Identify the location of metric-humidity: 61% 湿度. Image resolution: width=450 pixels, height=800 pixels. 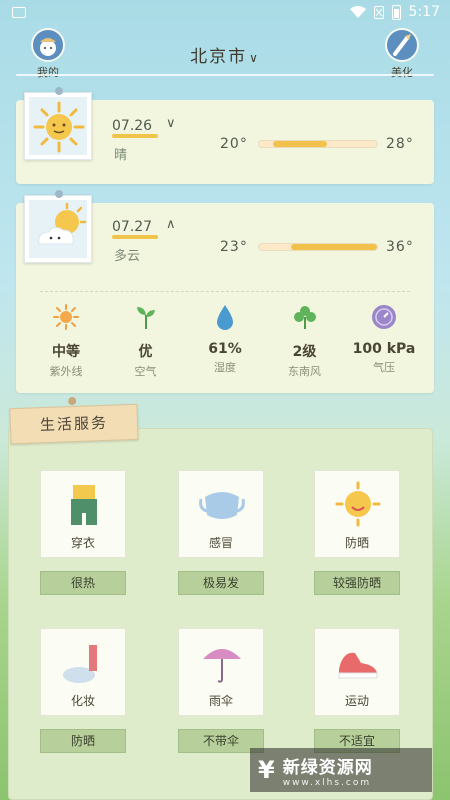
(225, 341).